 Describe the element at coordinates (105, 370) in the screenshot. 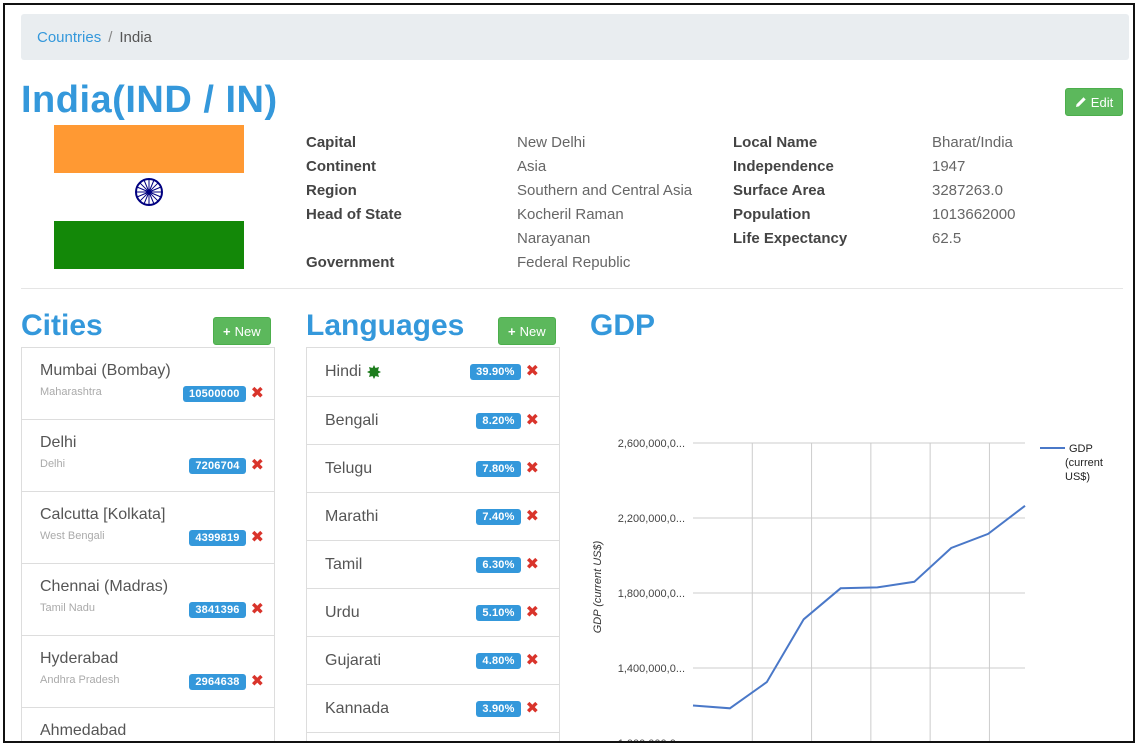

I see `city-name: Mumbai (Bombay)` at that location.